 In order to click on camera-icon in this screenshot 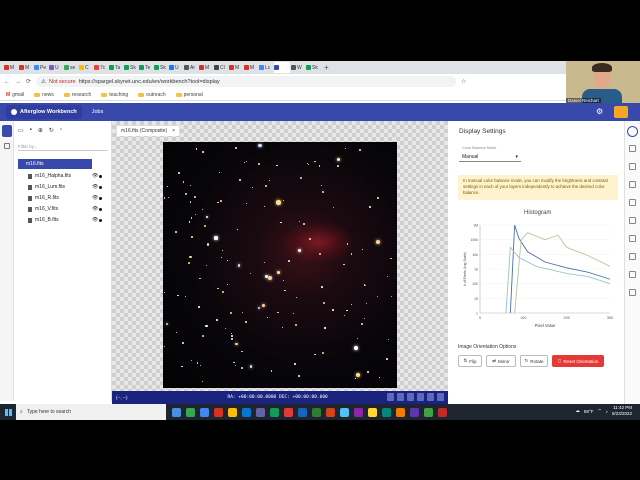, I will do `click(390, 397)`.